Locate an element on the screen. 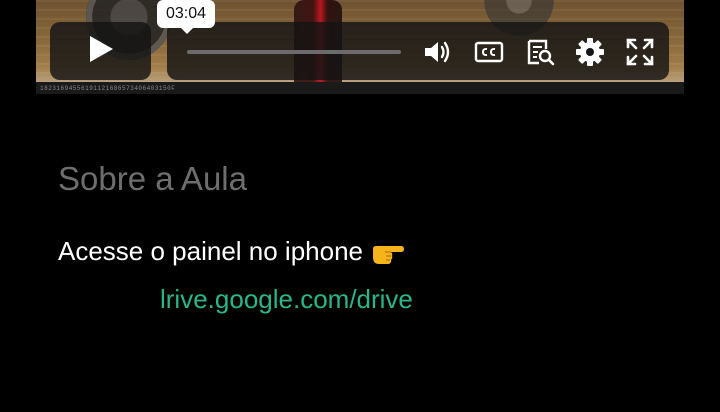 The height and width of the screenshot is (412, 720). play-icon is located at coordinates (101, 51).